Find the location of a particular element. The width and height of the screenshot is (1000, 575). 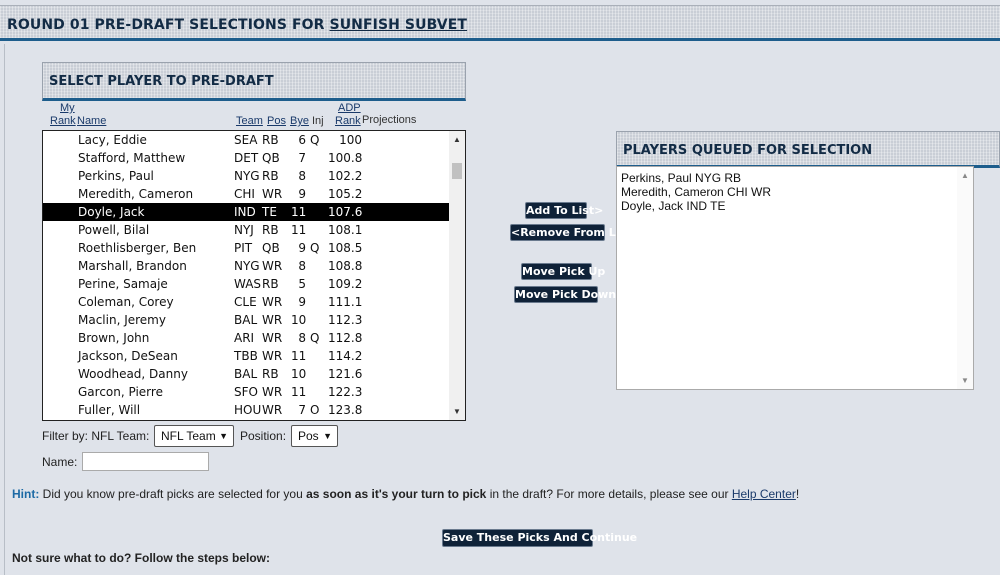

name-input is located at coordinates (145, 461).